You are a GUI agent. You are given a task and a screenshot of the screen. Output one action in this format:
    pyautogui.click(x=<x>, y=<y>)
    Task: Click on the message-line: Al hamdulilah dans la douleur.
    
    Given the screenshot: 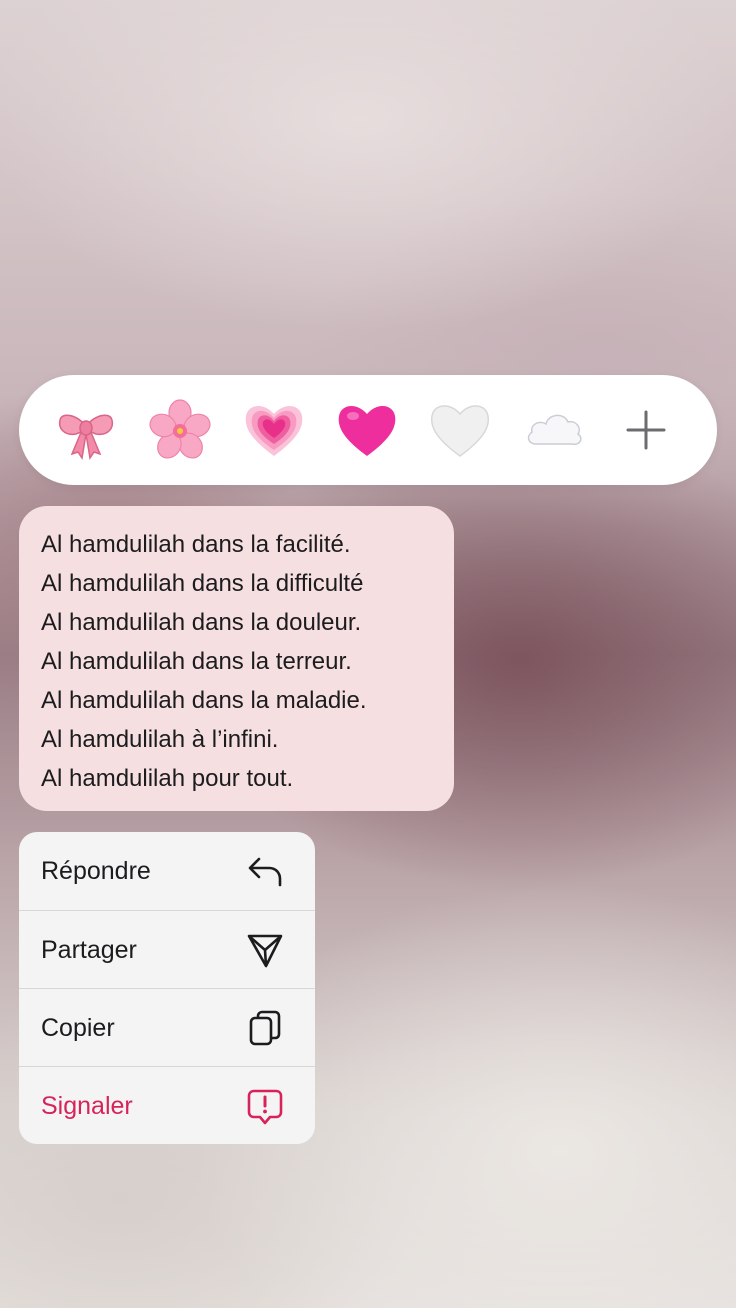 What is the action you would take?
    pyautogui.click(x=201, y=622)
    